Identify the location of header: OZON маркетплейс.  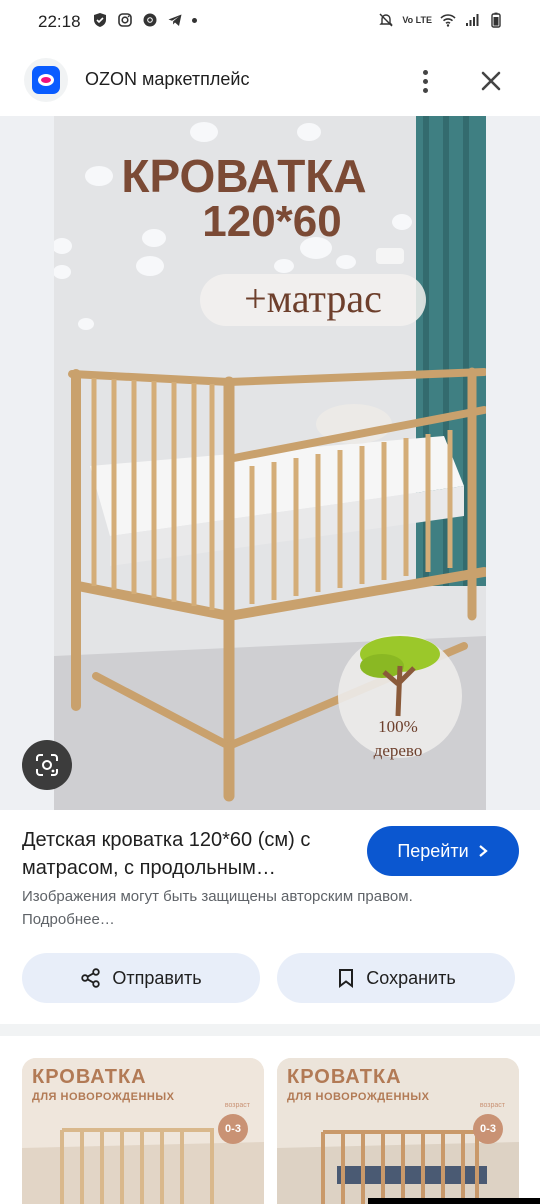
(270, 81).